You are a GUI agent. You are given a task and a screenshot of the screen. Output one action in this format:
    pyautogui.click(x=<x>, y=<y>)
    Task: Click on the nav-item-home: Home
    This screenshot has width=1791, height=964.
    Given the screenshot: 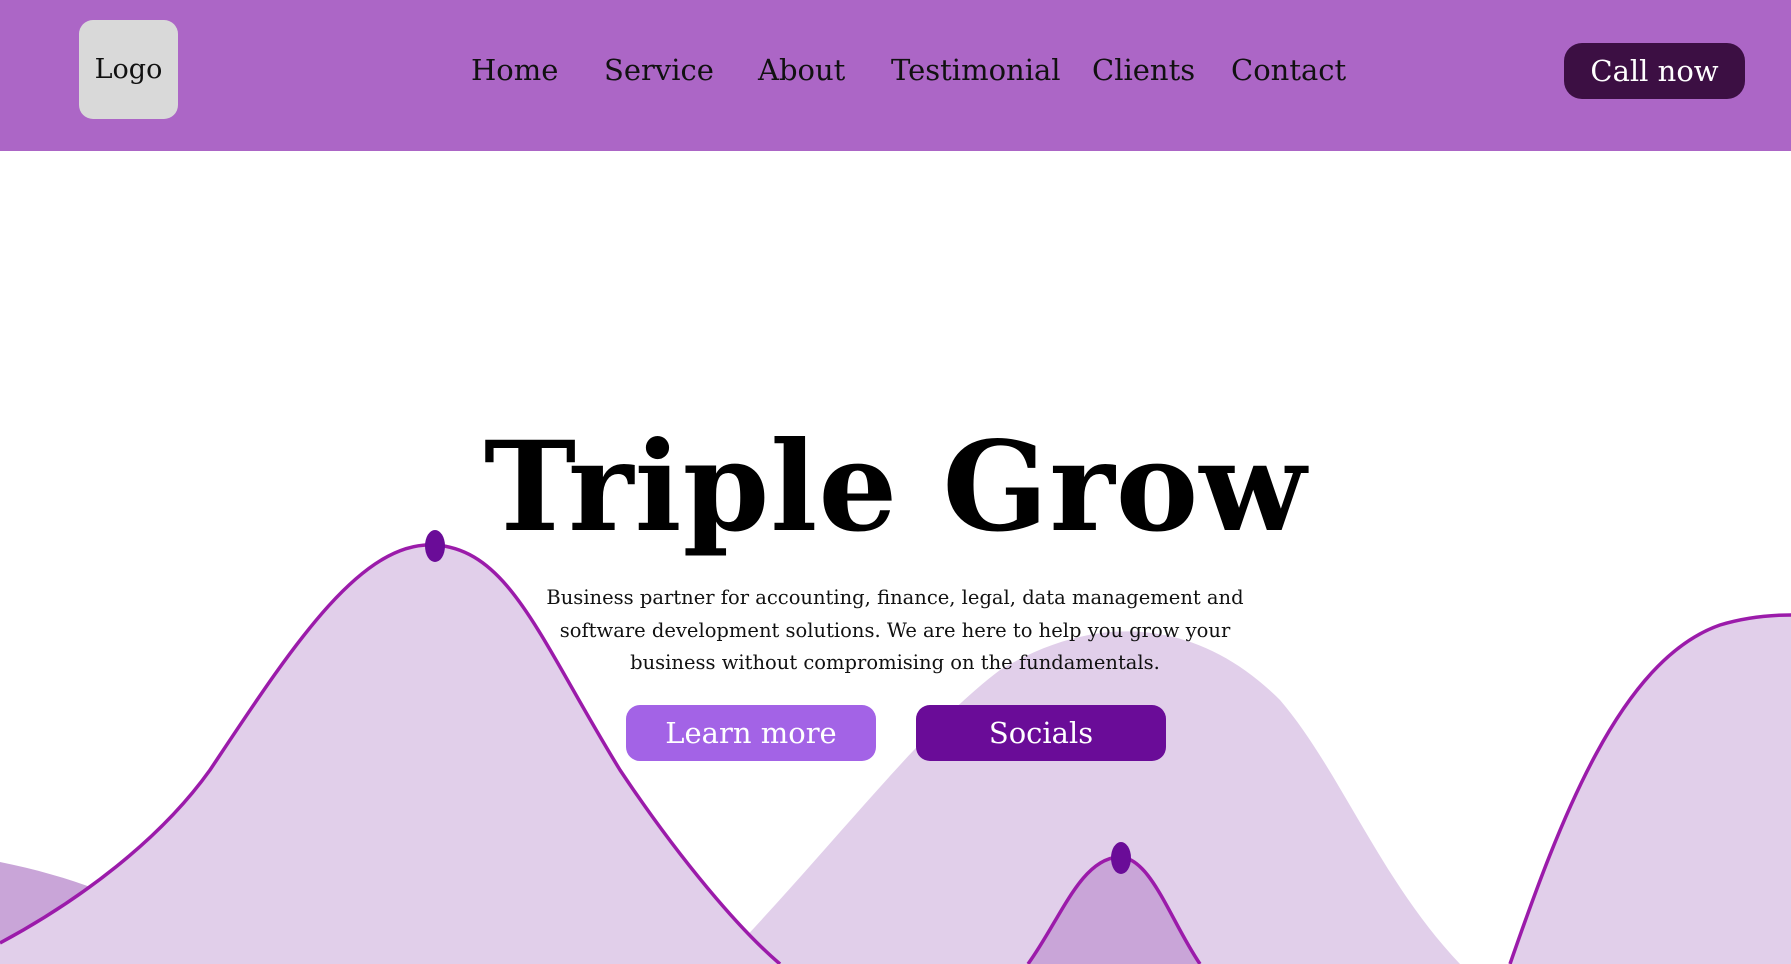 What is the action you would take?
    pyautogui.click(x=514, y=70)
    